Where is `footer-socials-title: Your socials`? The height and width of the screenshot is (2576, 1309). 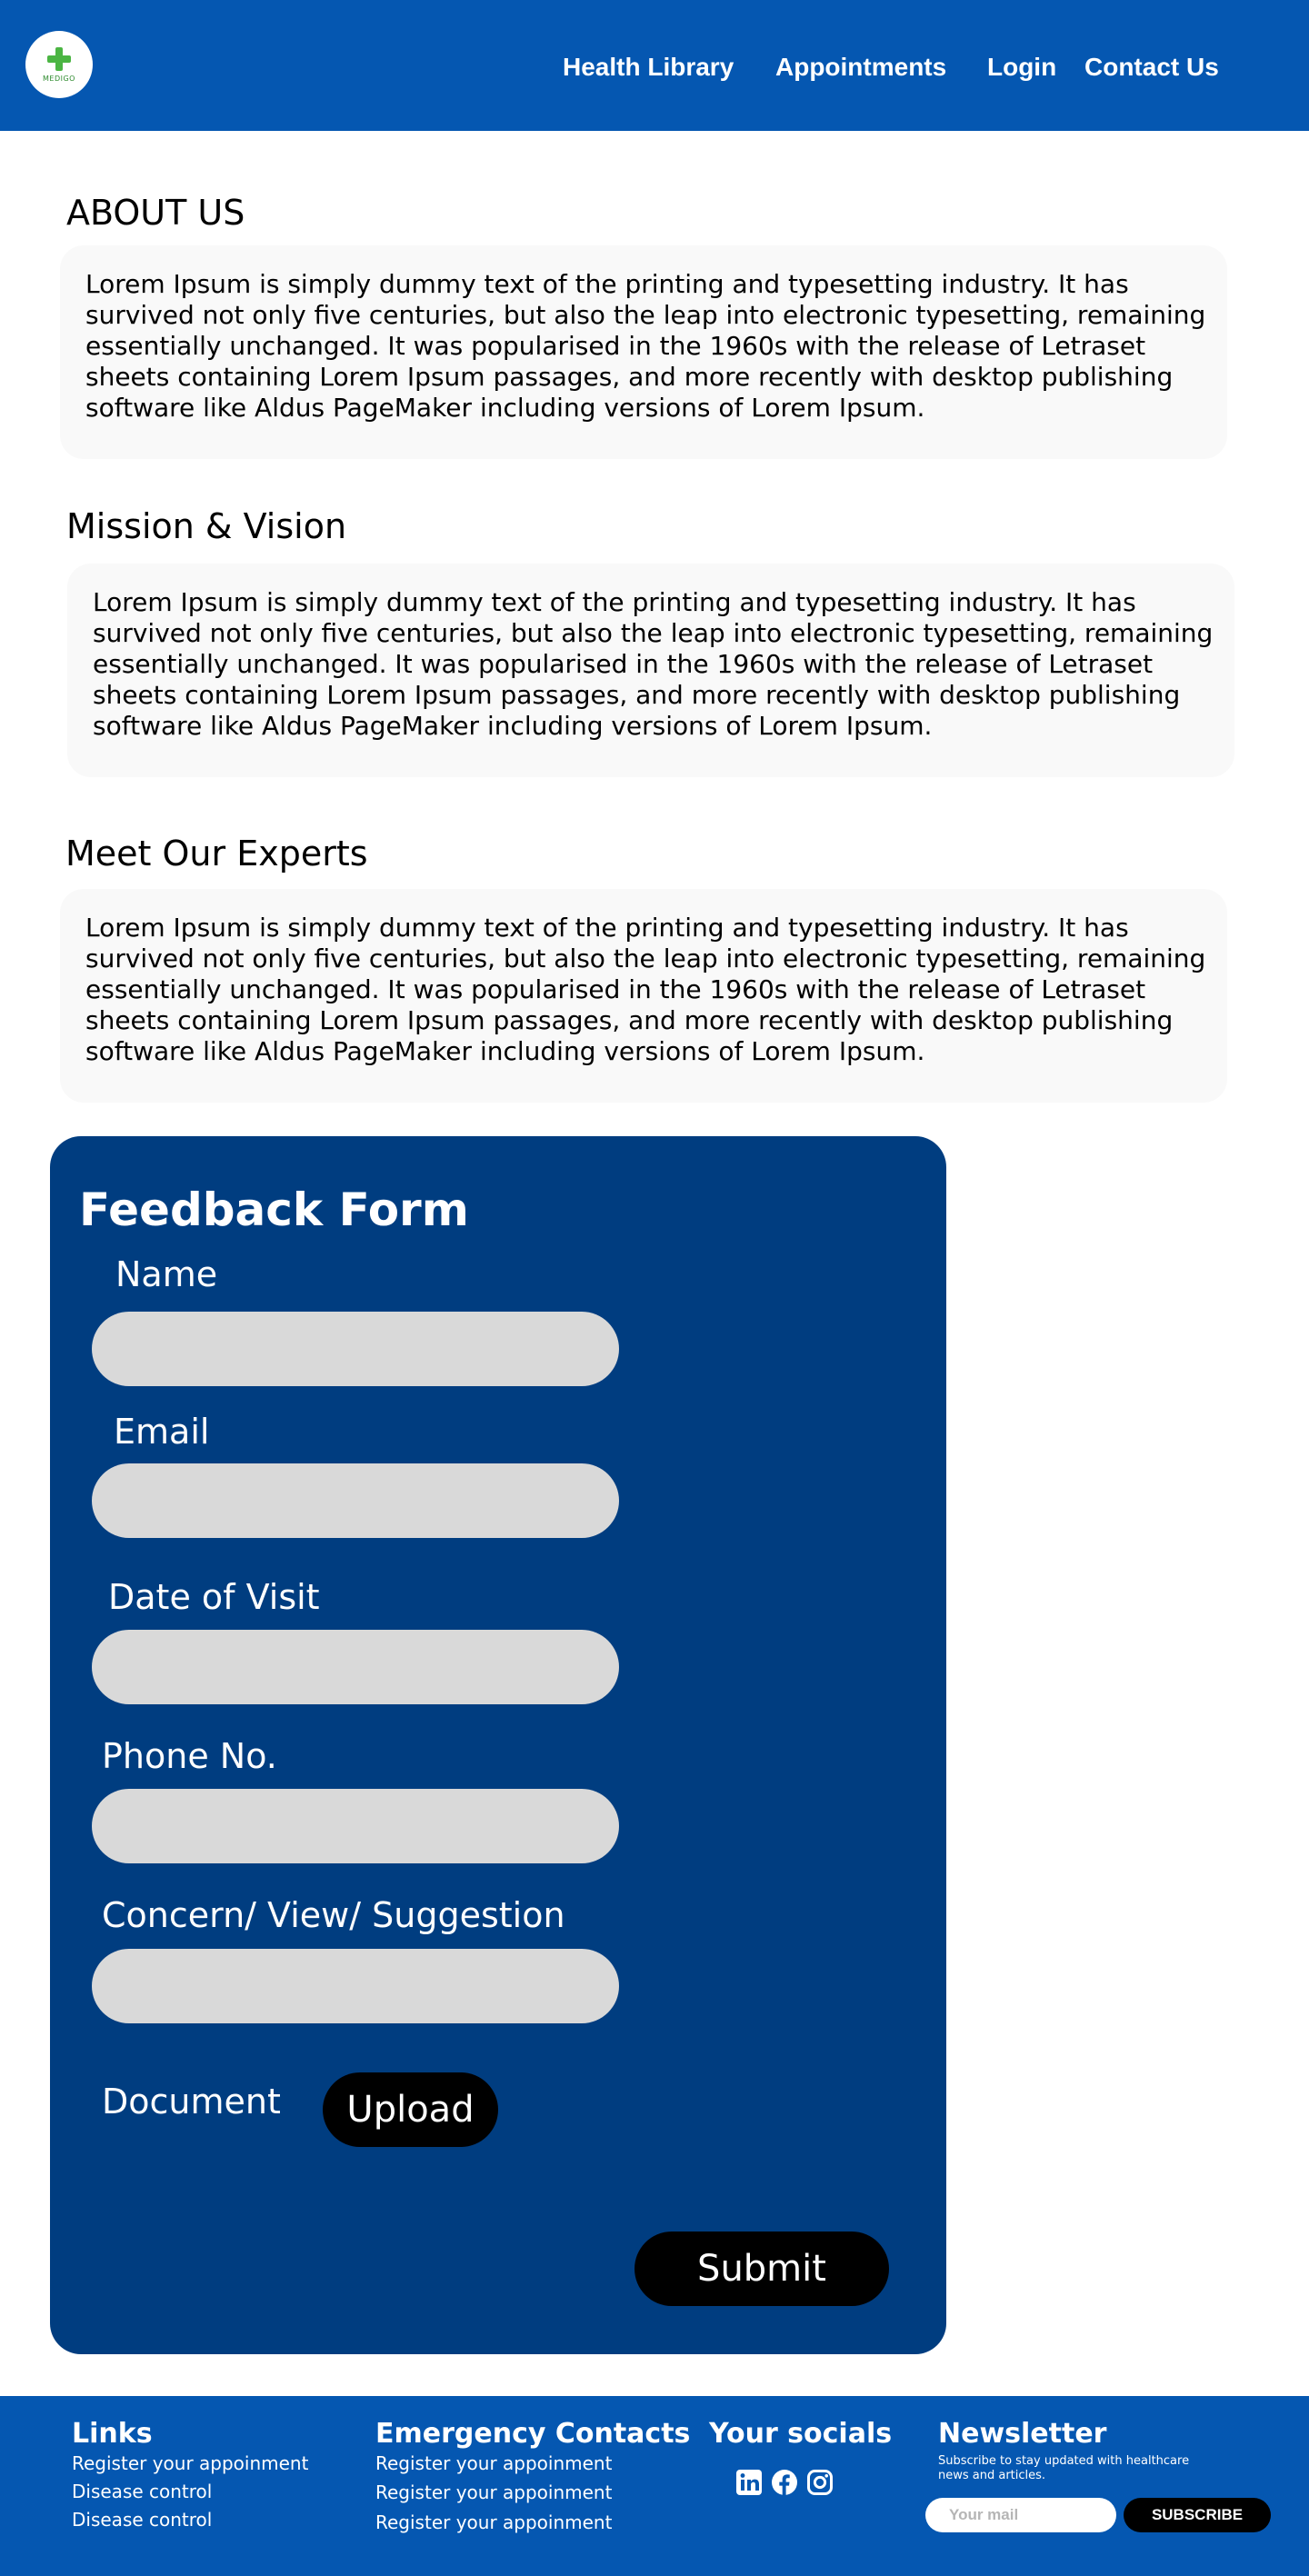
footer-socials-title: Your socials is located at coordinates (801, 2434).